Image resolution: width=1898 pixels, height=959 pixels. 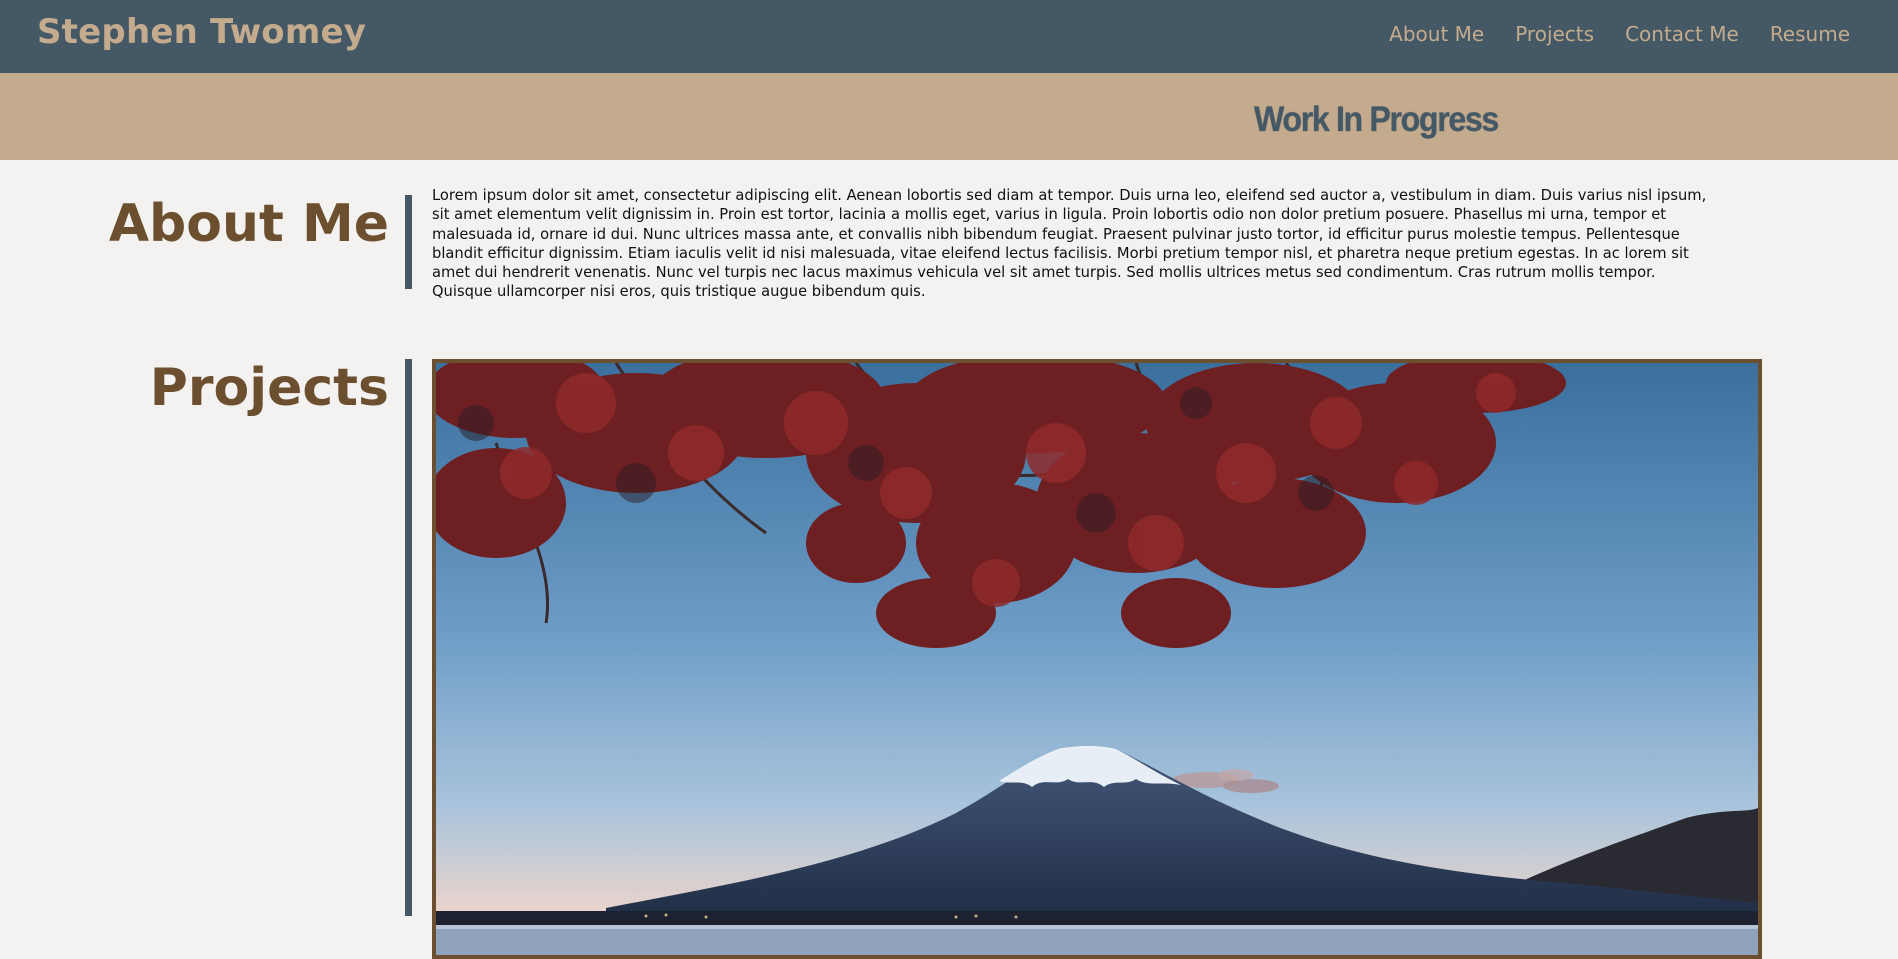 I want to click on banner-text: Work In Progress, so click(x=1376, y=119).